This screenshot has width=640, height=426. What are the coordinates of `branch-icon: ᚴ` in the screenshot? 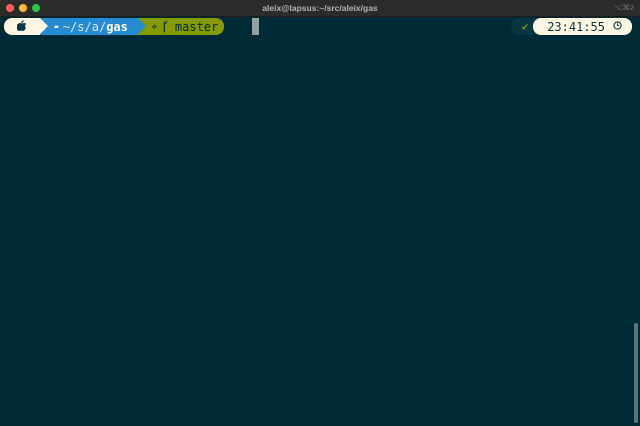 It's located at (165, 26).